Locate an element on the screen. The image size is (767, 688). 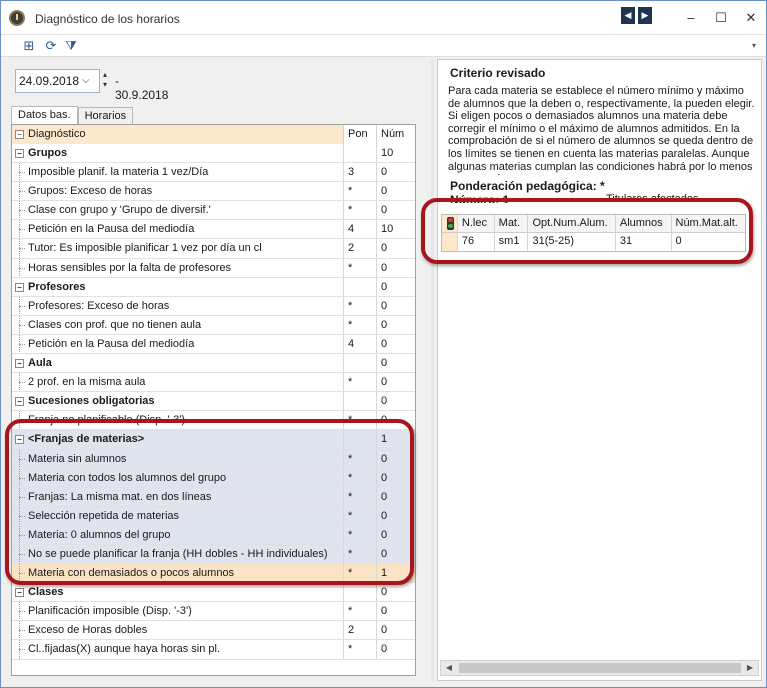
group-row: − Grupos 10 is located at coordinates (213, 154).